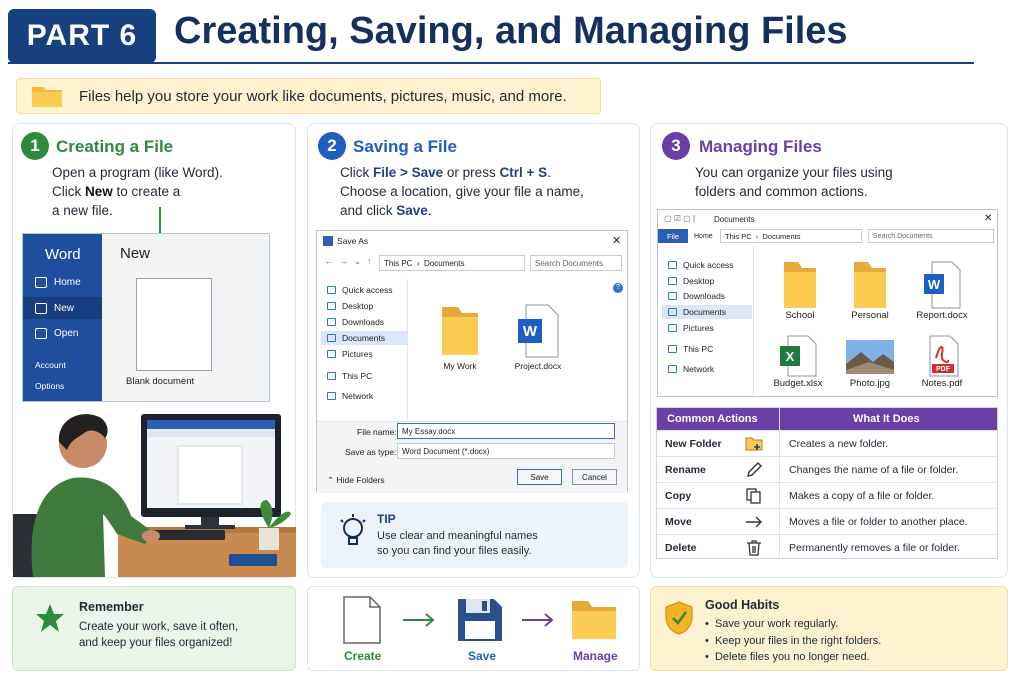 The height and width of the screenshot is (683, 1024). I want to click on hide-folders-toggle: ⌃ Hide Folders, so click(356, 480).